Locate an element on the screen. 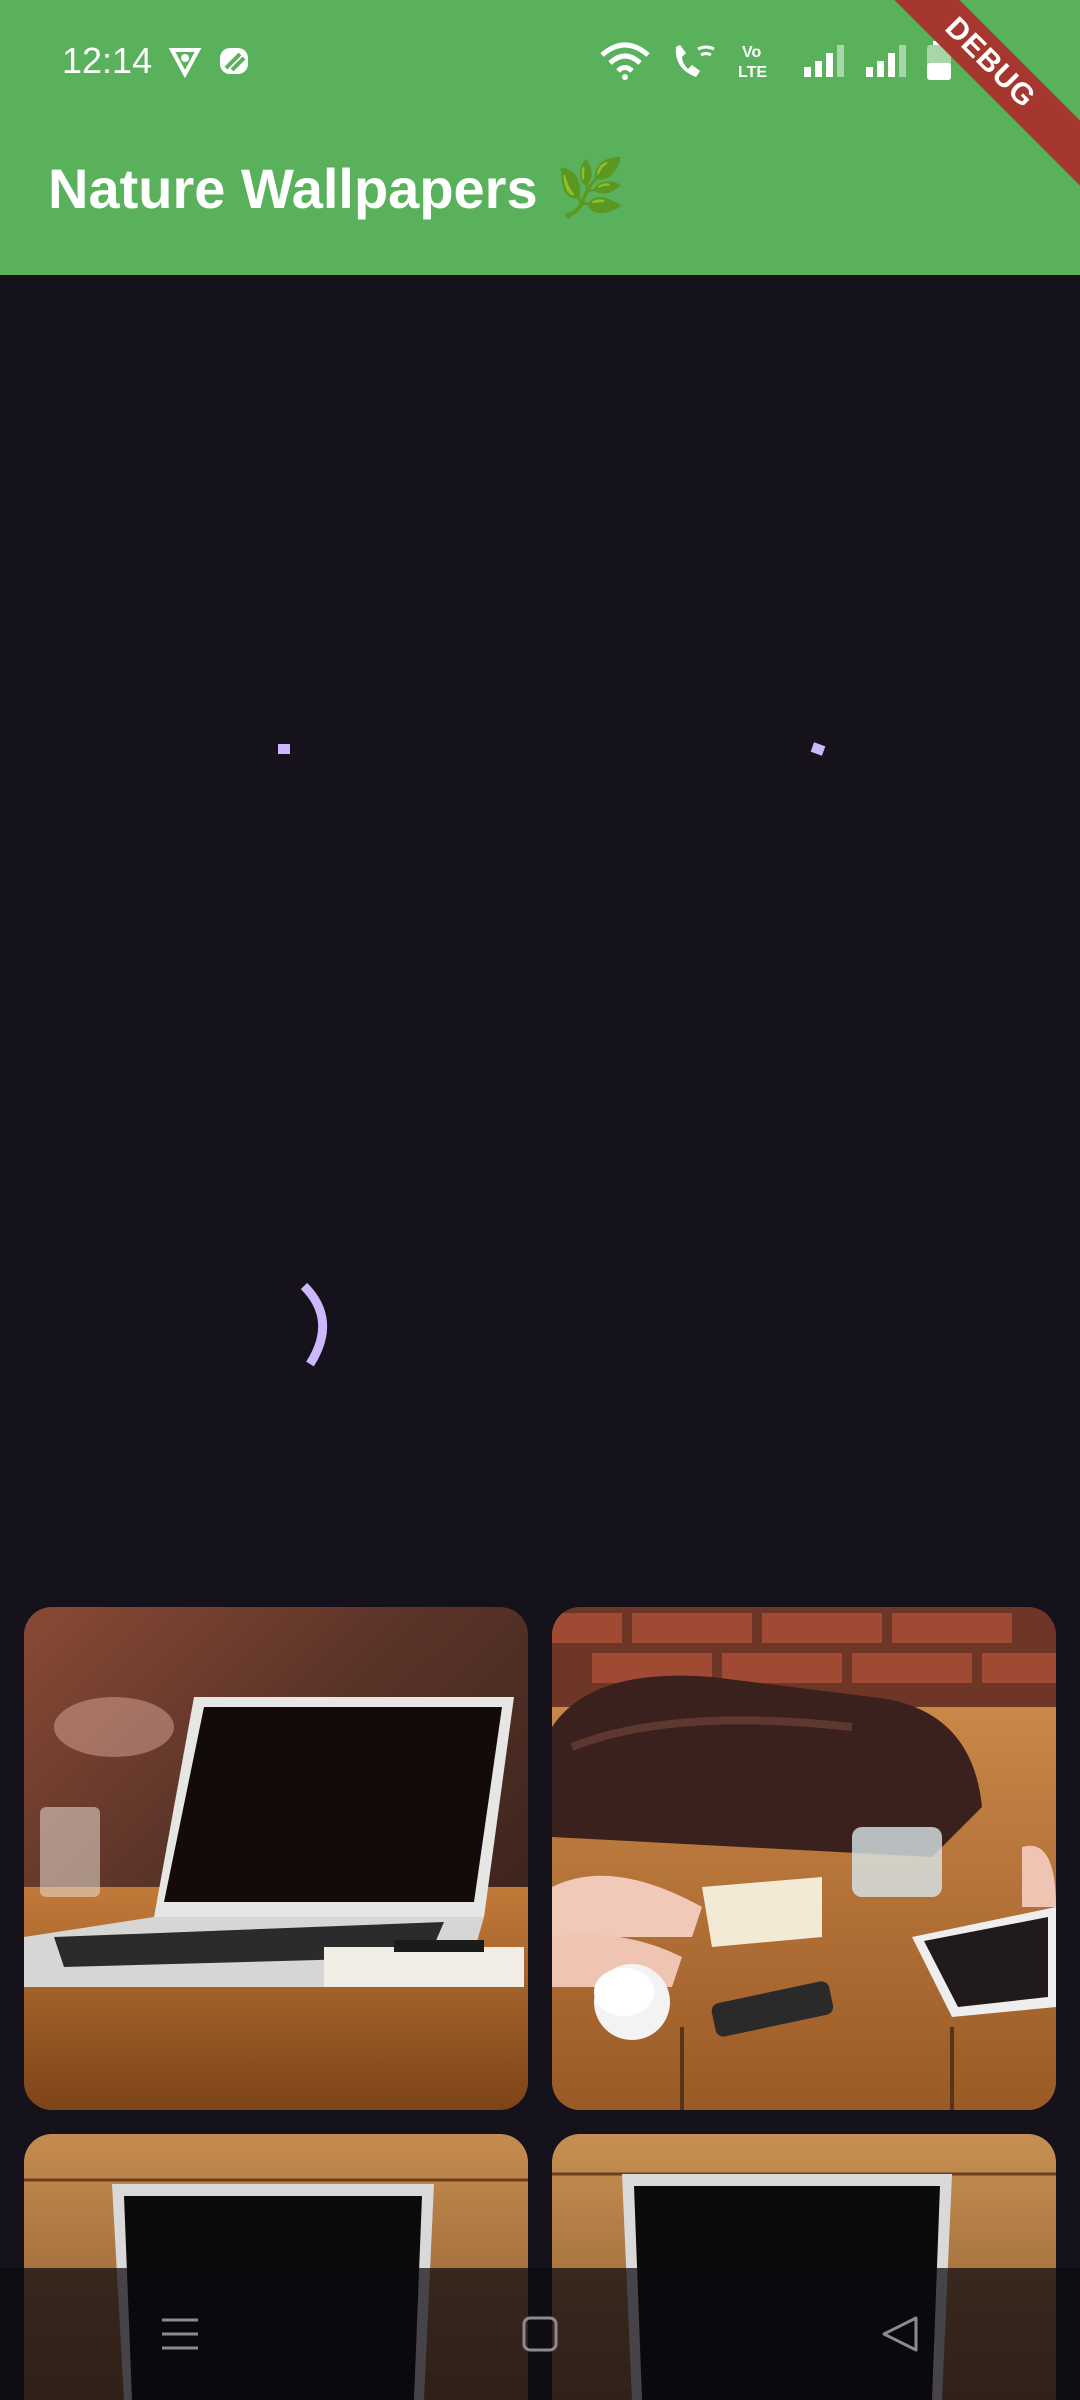  home-icon is located at coordinates (540, 2334).